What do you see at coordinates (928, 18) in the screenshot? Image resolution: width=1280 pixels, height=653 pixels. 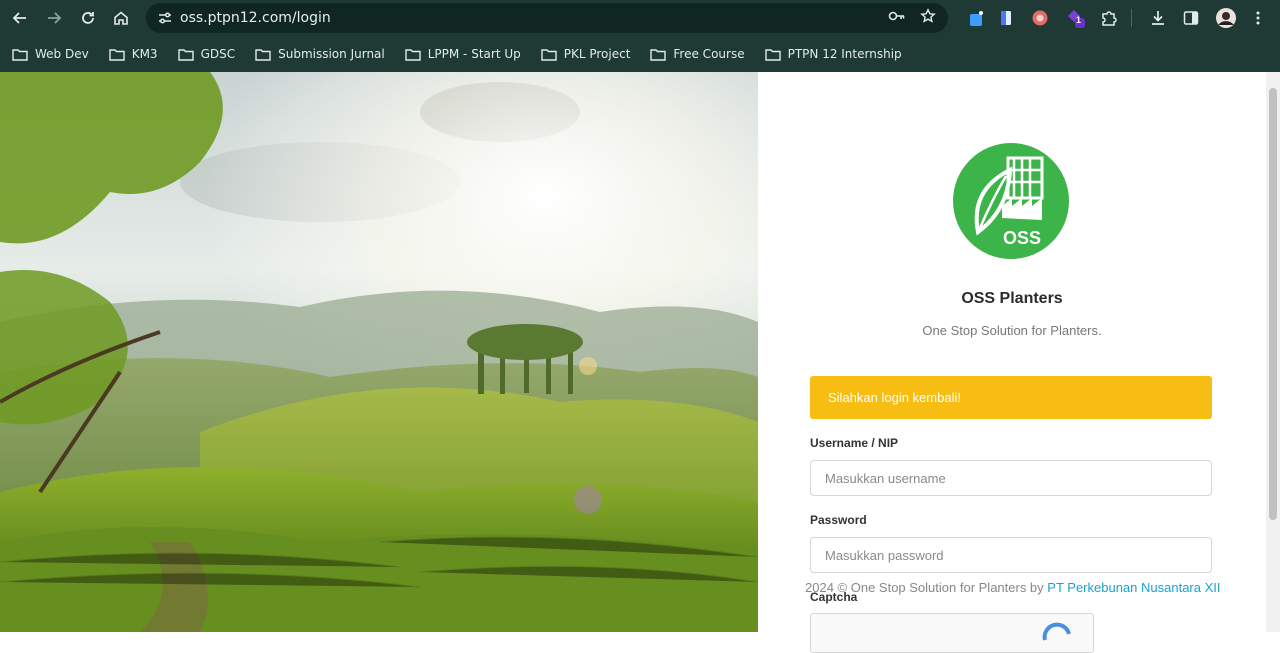 I see `bookmark-star-icon` at bounding box center [928, 18].